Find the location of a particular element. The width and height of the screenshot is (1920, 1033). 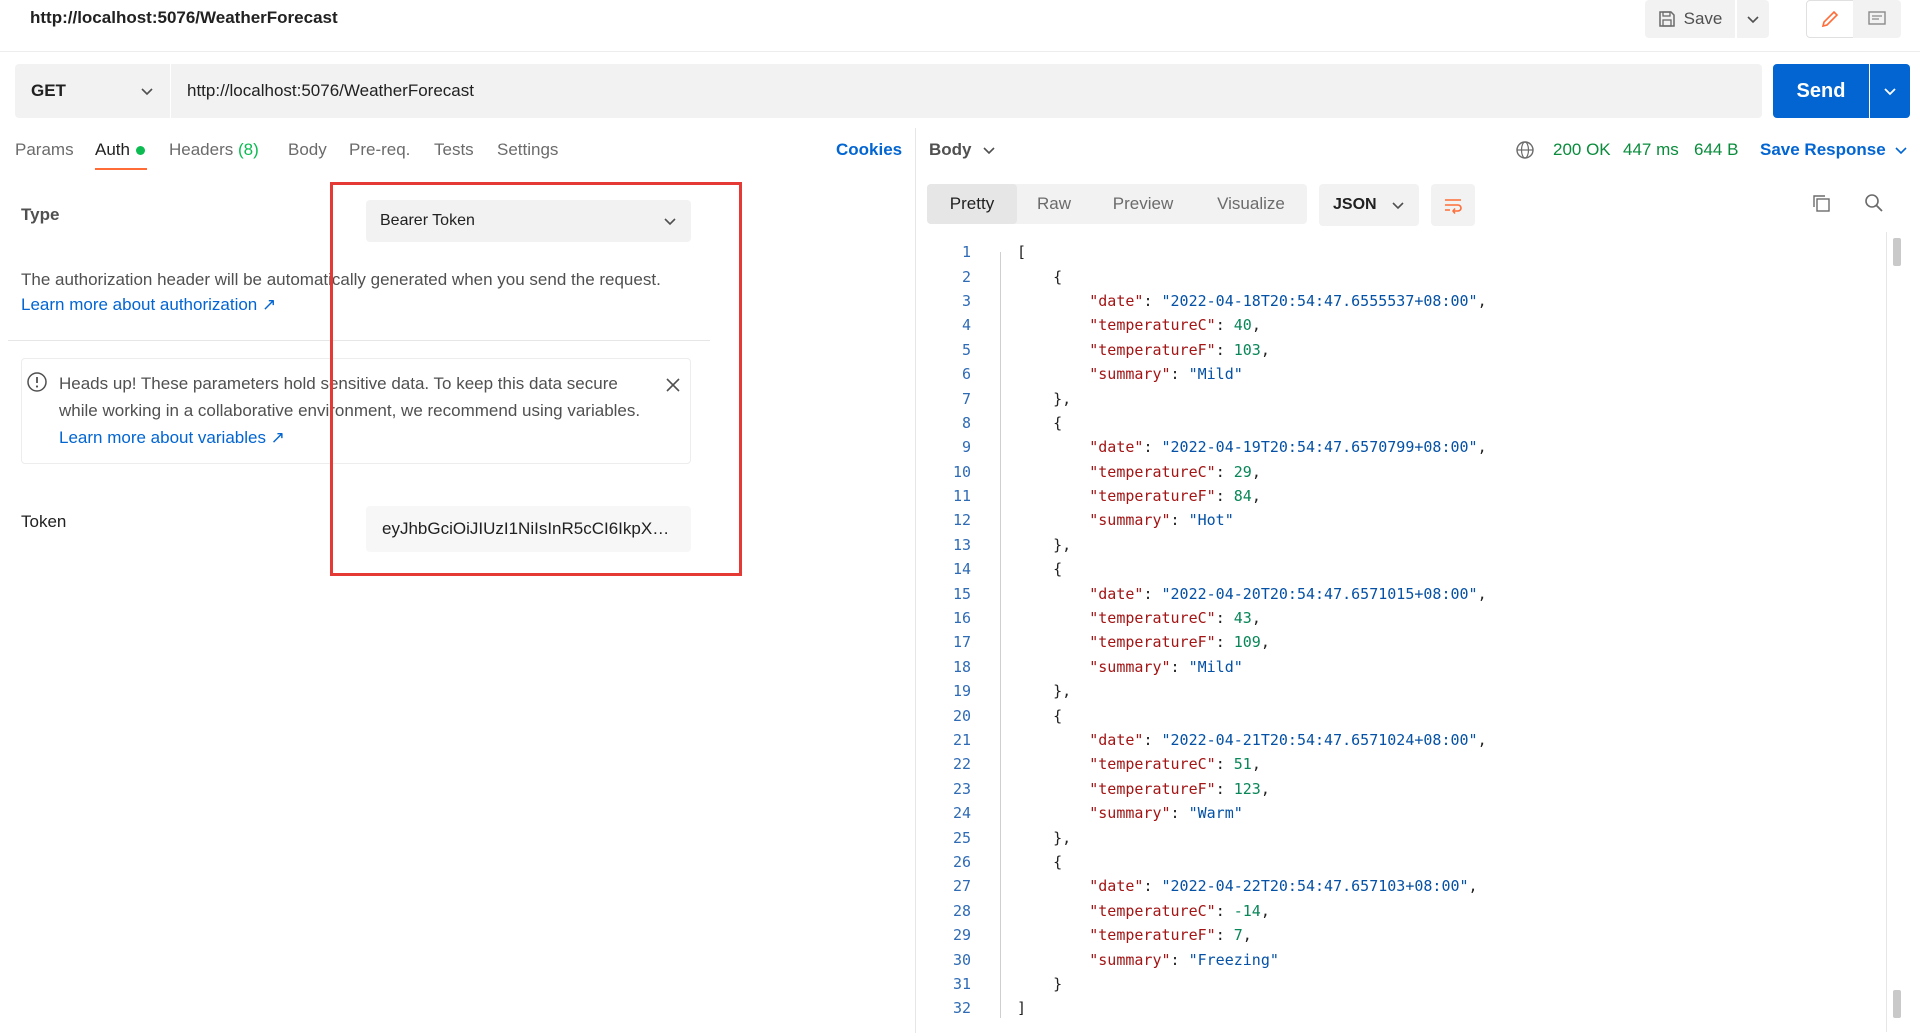

tab-settings: Settings is located at coordinates (527, 150).